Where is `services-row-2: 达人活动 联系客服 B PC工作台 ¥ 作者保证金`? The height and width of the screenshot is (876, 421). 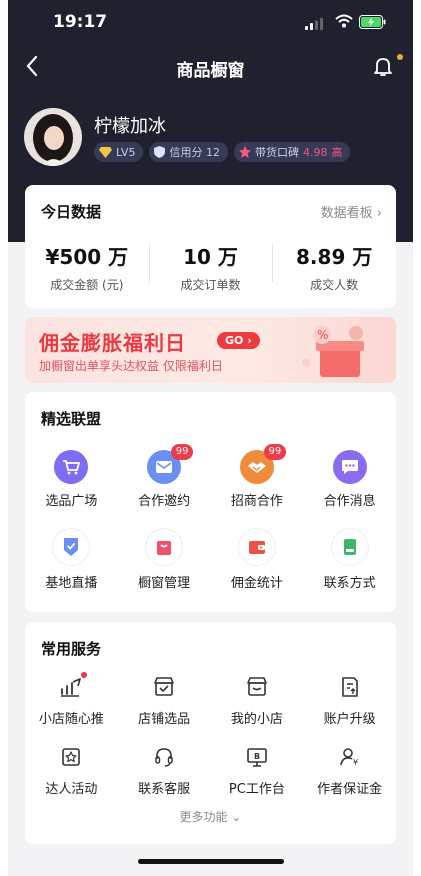
services-row-2: 达人活动 联系客服 B PC工作台 ¥ 作者保证金 is located at coordinates (210, 769).